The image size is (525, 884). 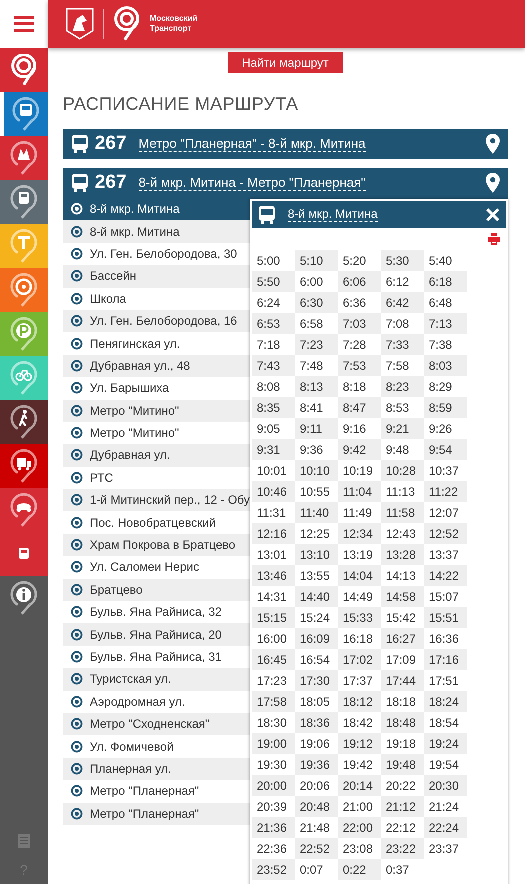 I want to click on departure-time: 7:58, so click(x=397, y=366).